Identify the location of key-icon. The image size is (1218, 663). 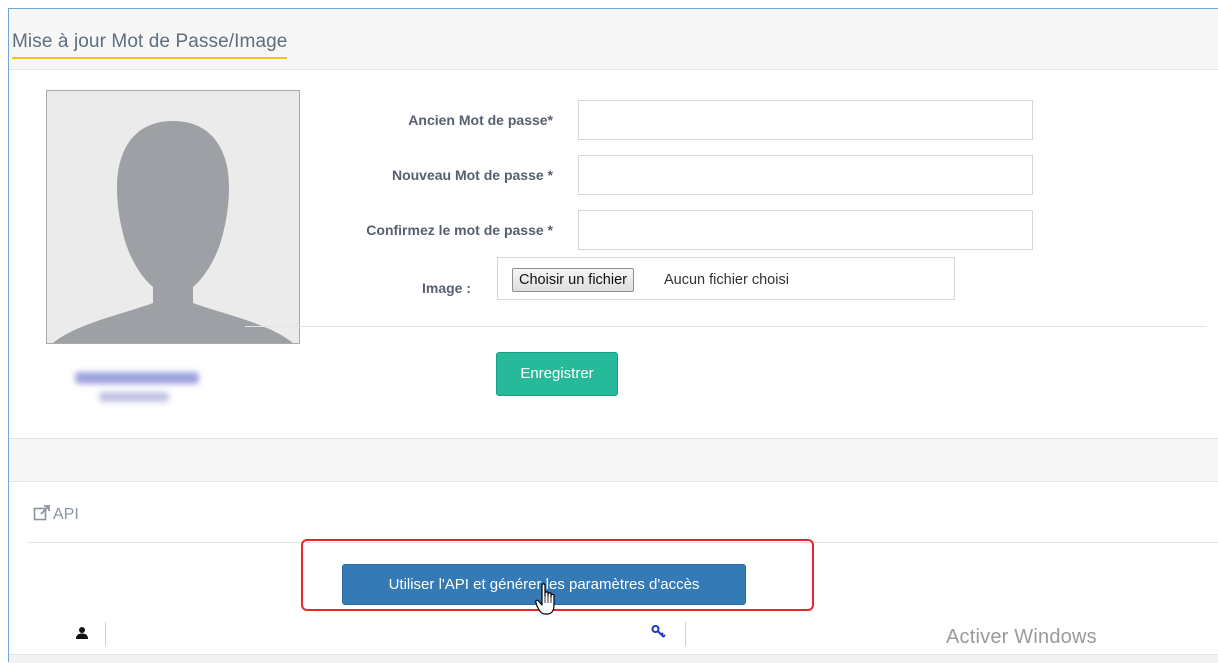
(659, 634).